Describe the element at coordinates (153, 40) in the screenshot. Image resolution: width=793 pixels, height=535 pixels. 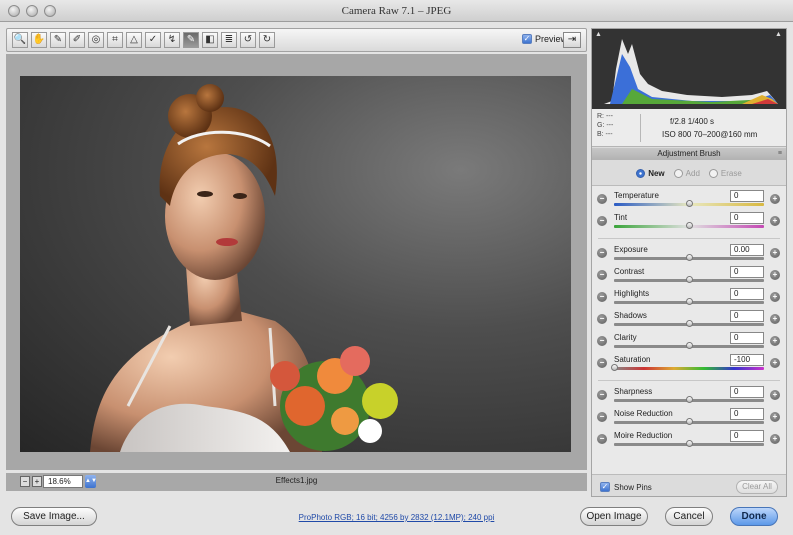
I see `spot-removal-icon: ✓` at that location.